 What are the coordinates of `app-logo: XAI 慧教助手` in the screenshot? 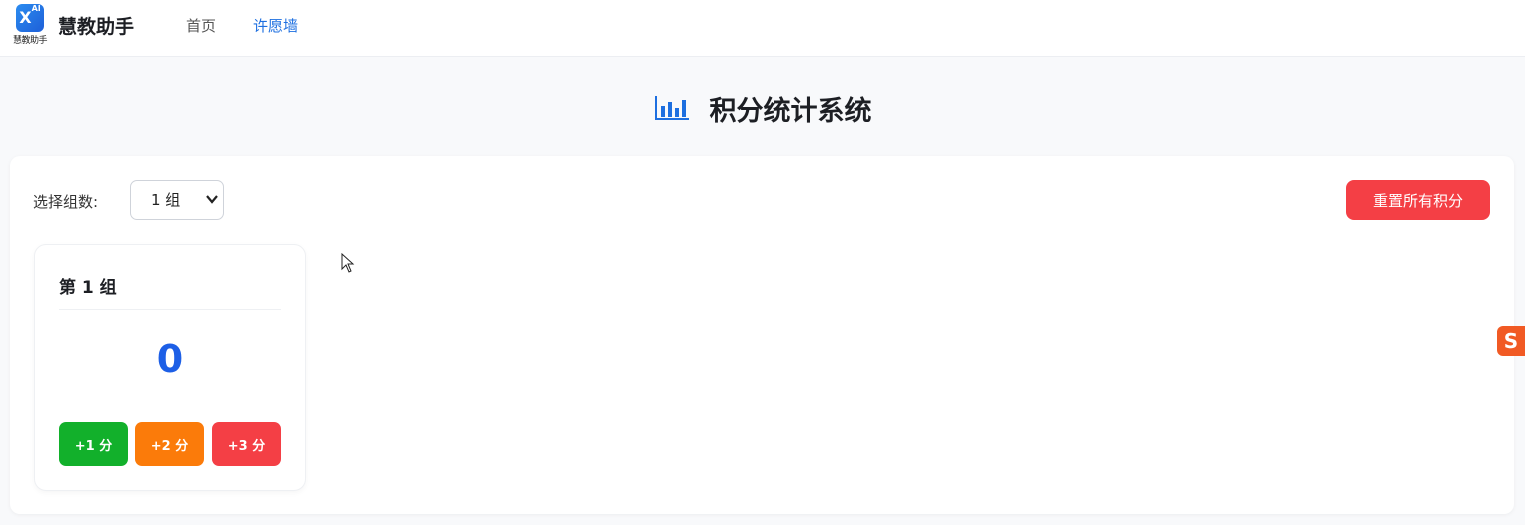 It's located at (30, 25).